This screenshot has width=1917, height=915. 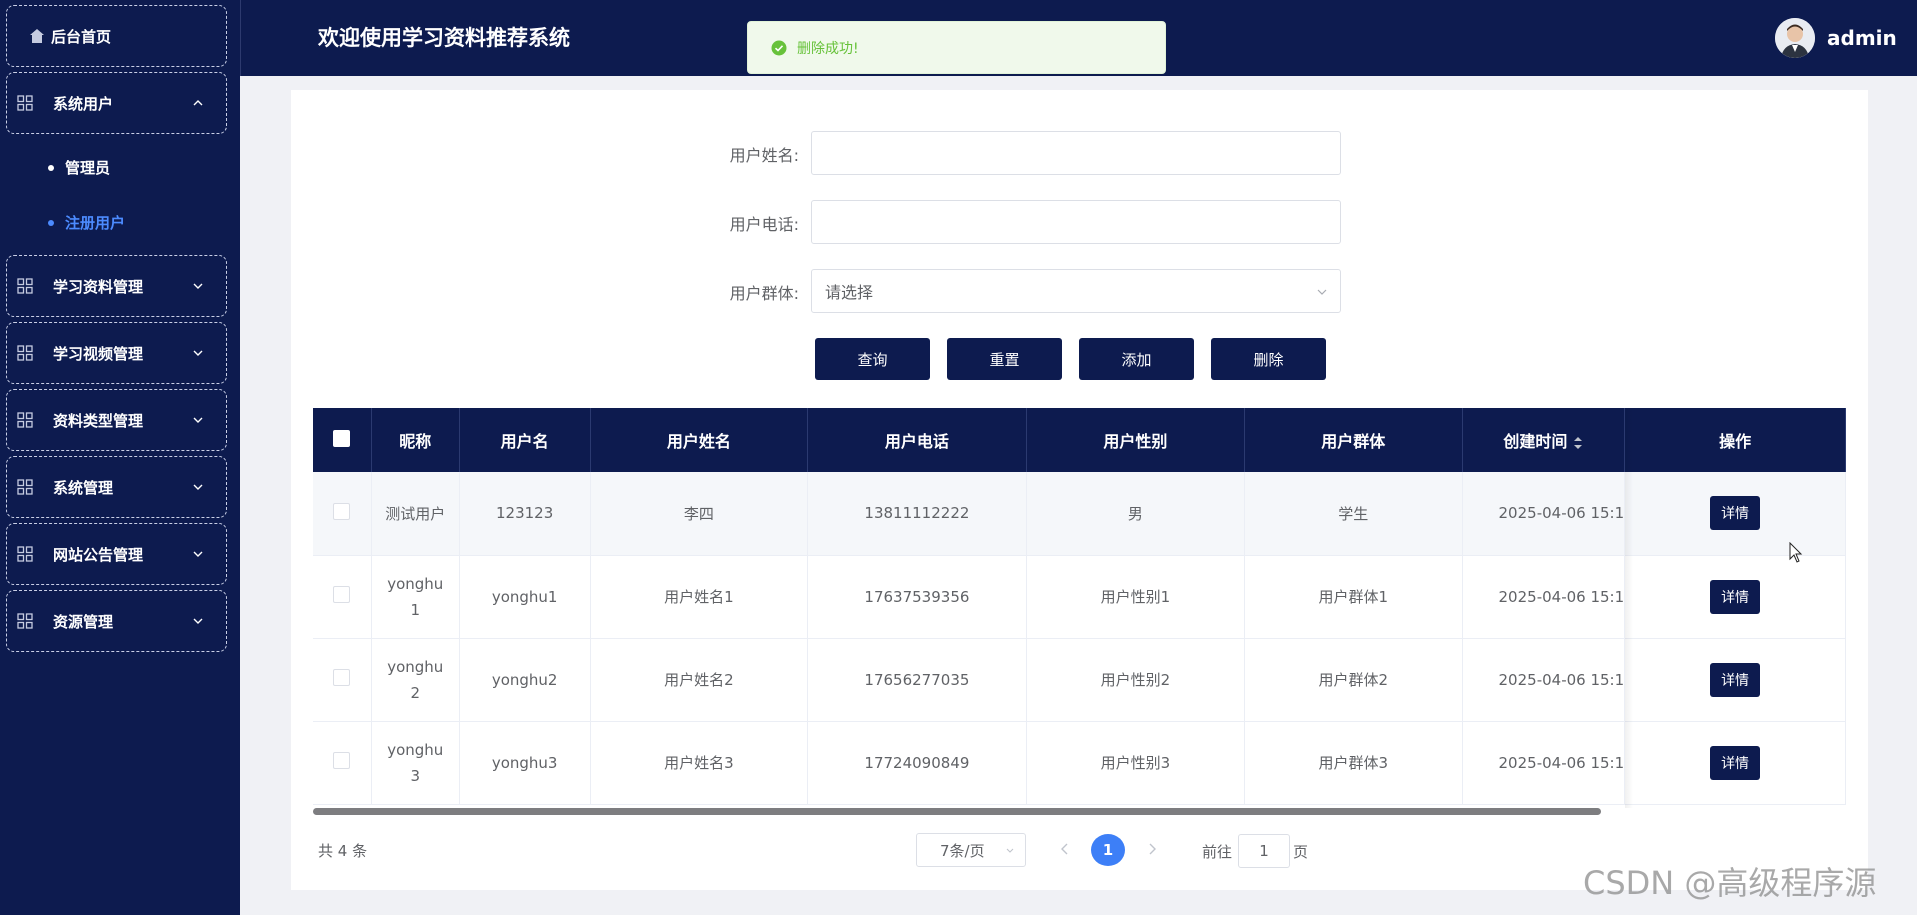 What do you see at coordinates (917, 680) in the screenshot?
I see `phone-cell: 17656277035` at bounding box center [917, 680].